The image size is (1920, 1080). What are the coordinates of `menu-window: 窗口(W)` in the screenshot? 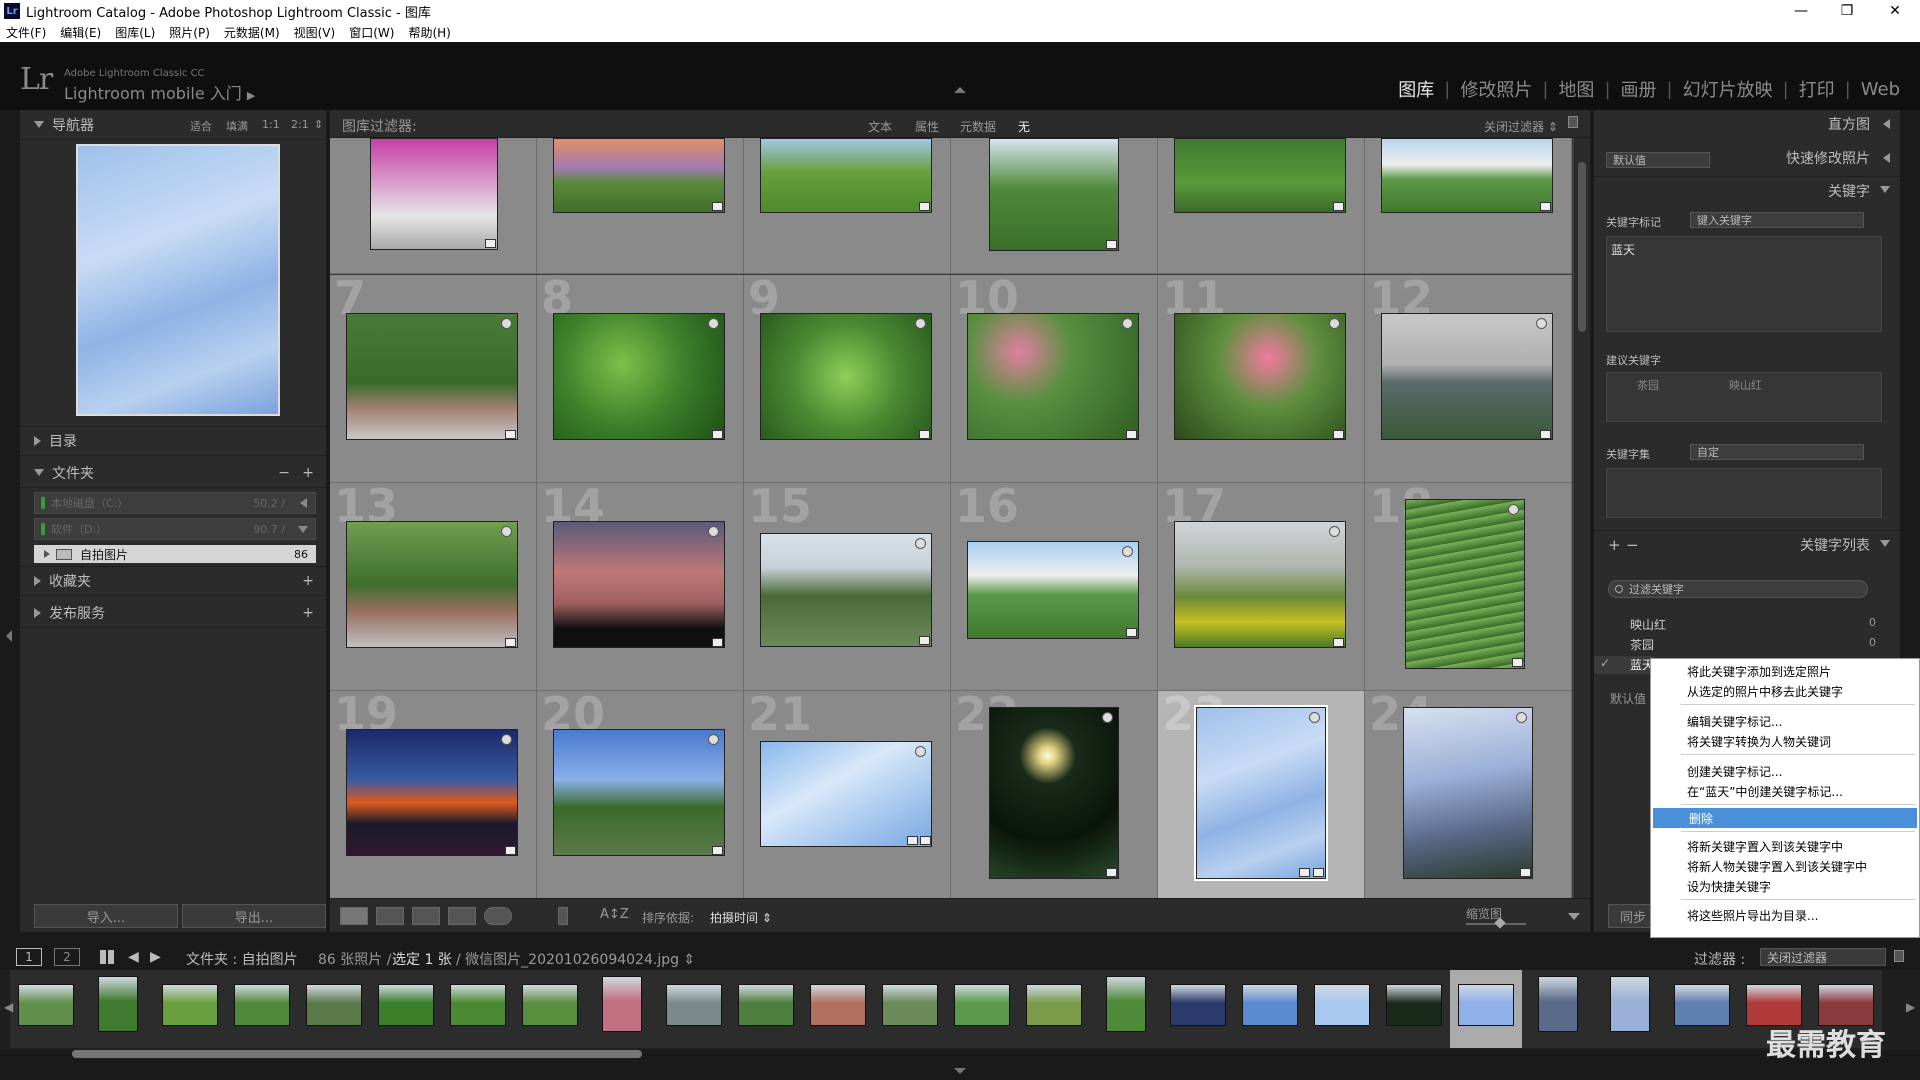 It's located at (371, 32).